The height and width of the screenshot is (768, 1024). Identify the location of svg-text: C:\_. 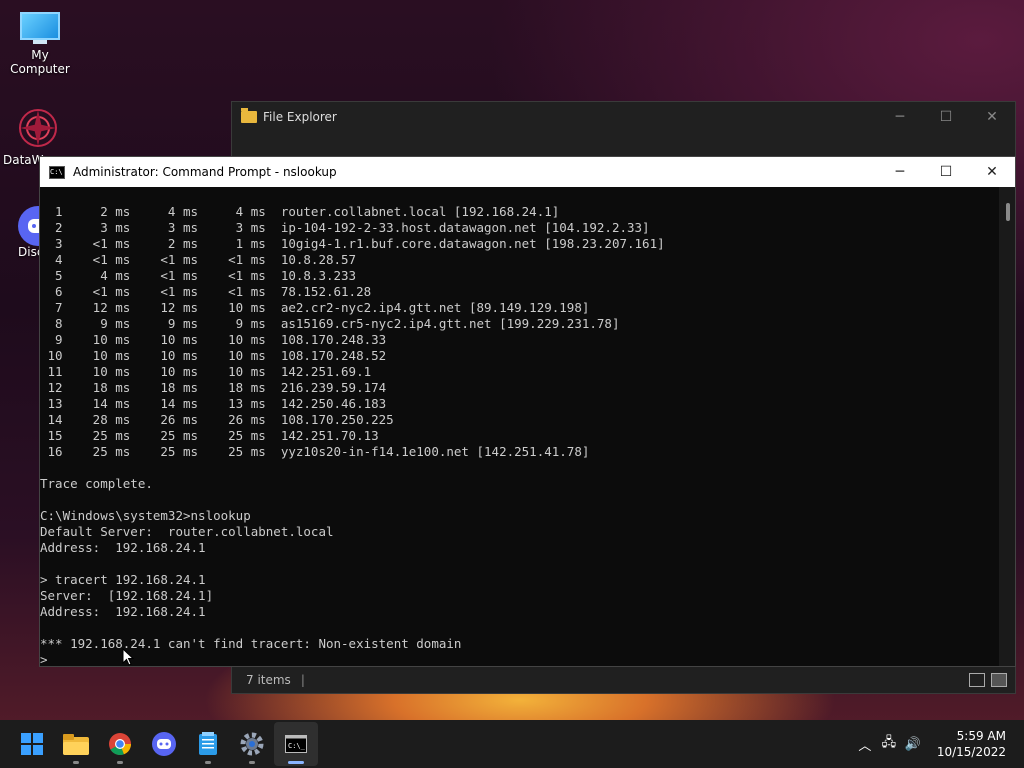
(297, 746).